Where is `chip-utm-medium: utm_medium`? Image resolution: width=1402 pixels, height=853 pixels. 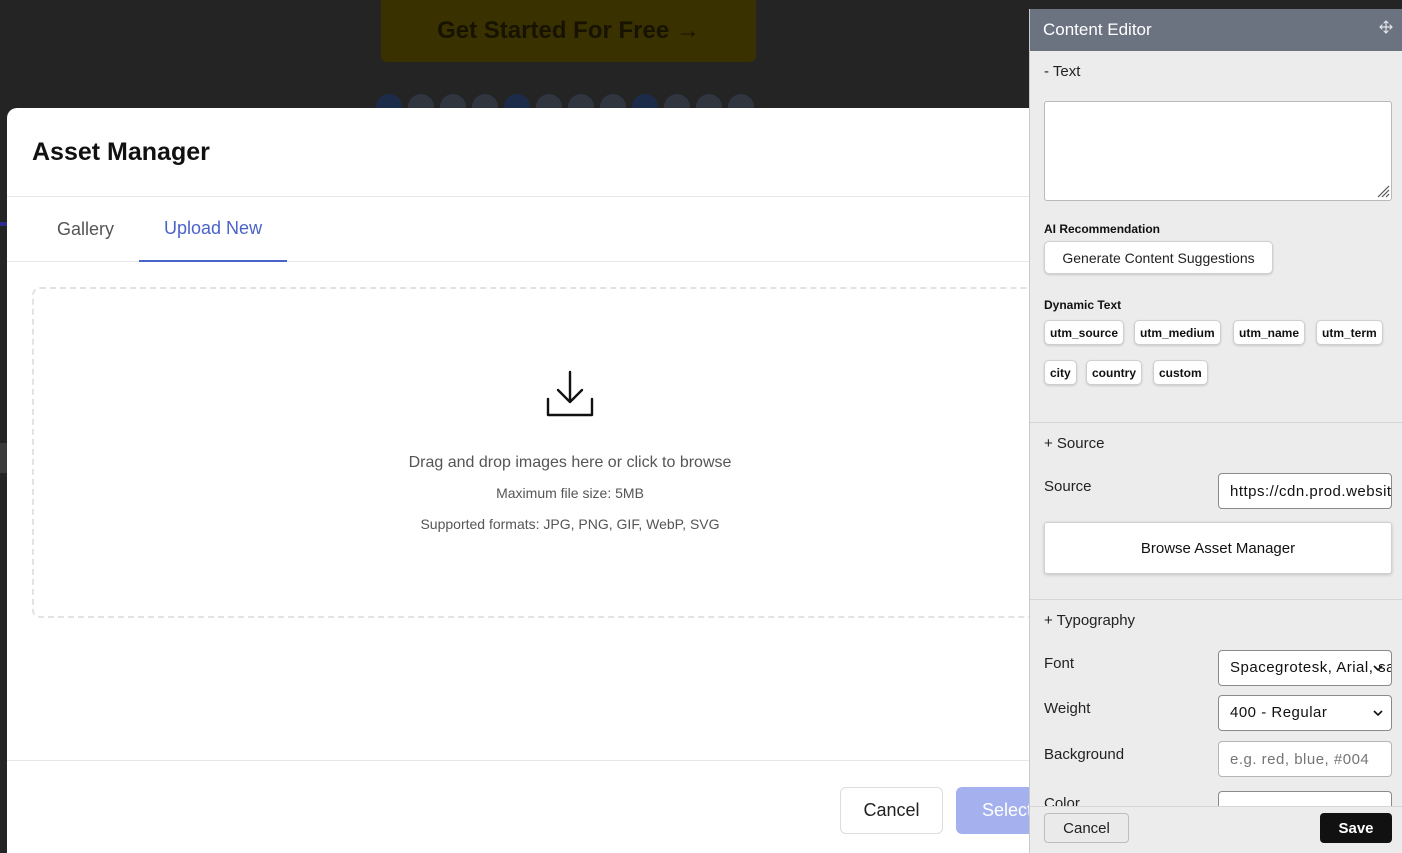 chip-utm-medium: utm_medium is located at coordinates (1177, 332).